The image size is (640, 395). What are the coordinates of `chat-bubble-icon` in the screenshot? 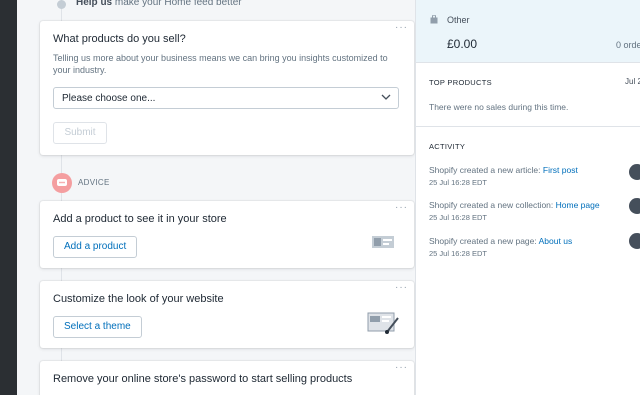 It's located at (62, 183).